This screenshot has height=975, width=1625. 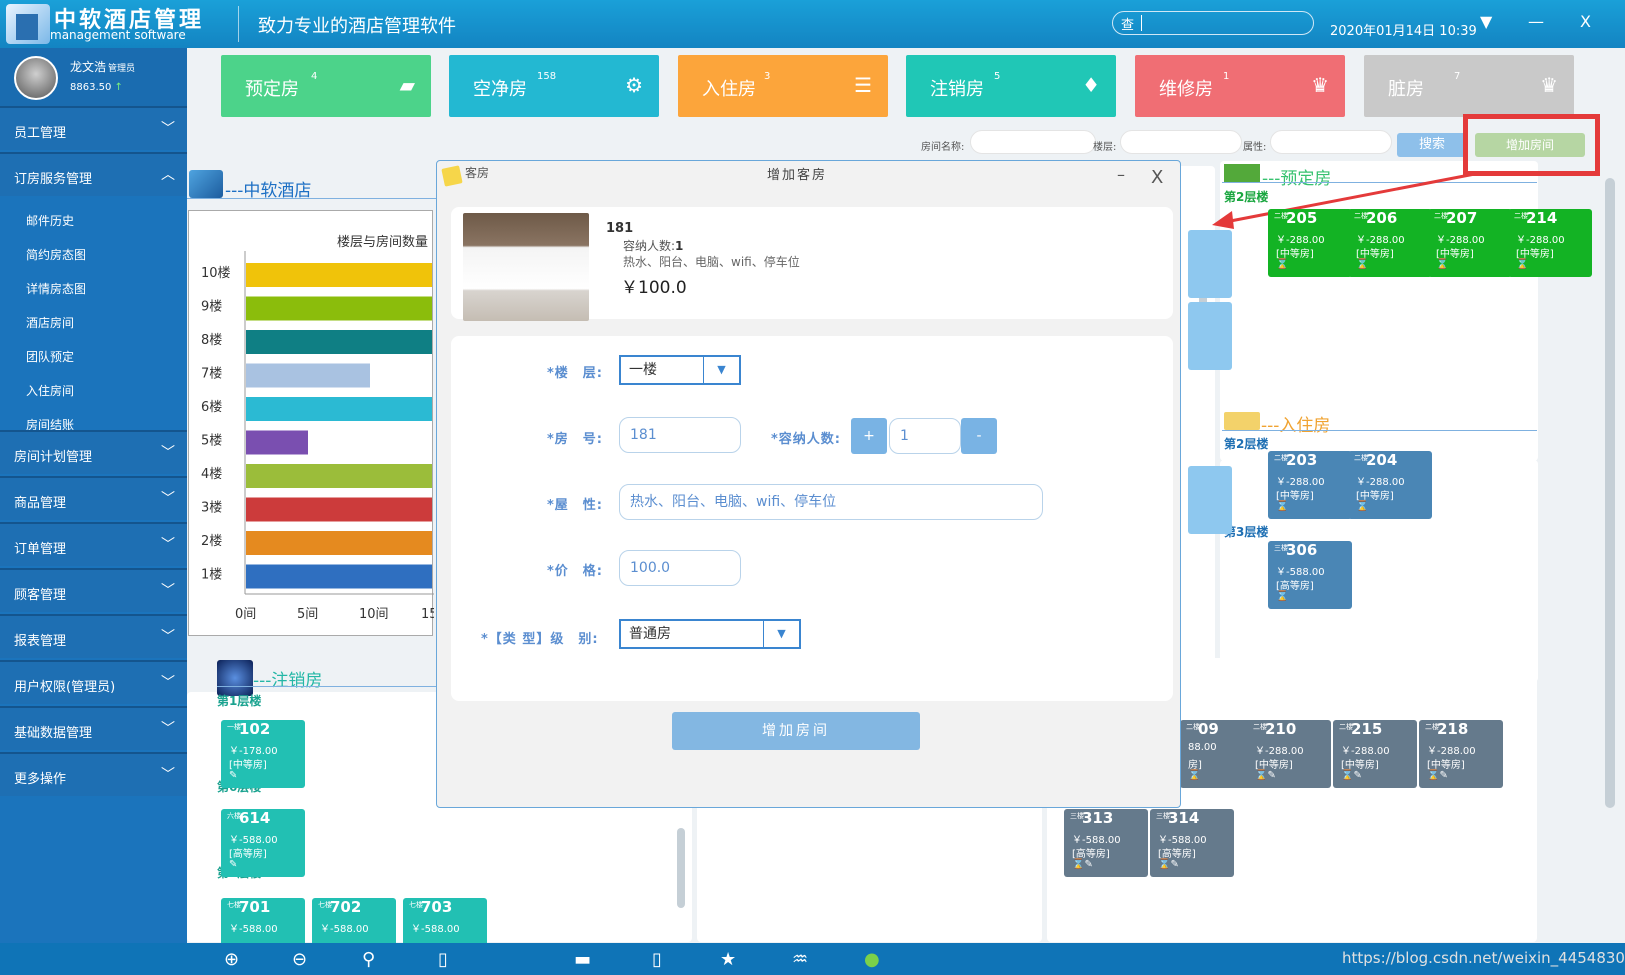 I want to click on room-number-input: 181, so click(x=680, y=435).